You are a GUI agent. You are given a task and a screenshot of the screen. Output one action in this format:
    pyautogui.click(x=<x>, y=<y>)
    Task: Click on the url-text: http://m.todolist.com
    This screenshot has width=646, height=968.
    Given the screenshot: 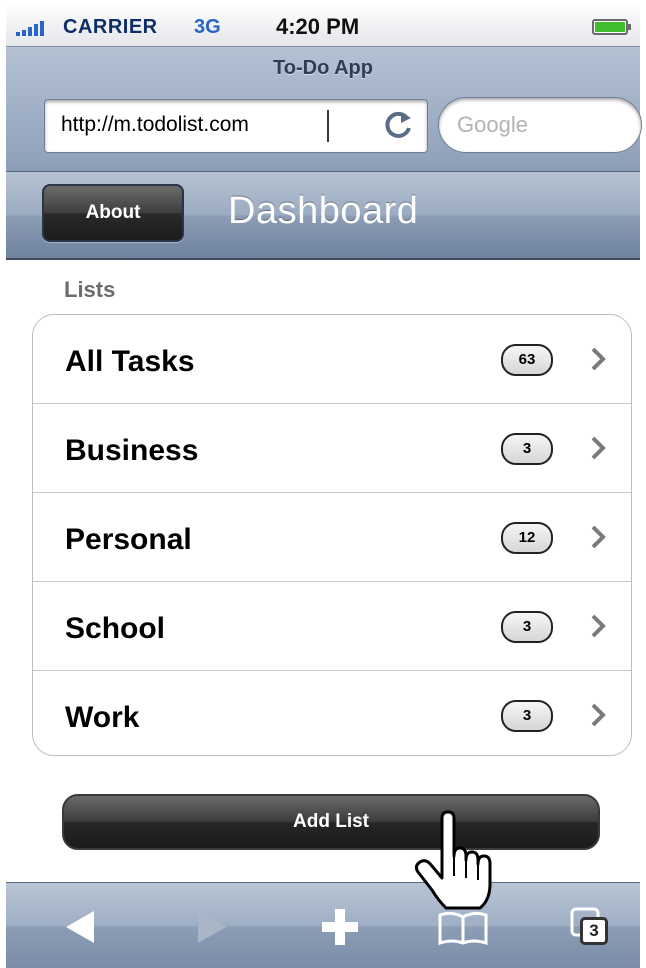 What is the action you would take?
    pyautogui.click(x=155, y=124)
    